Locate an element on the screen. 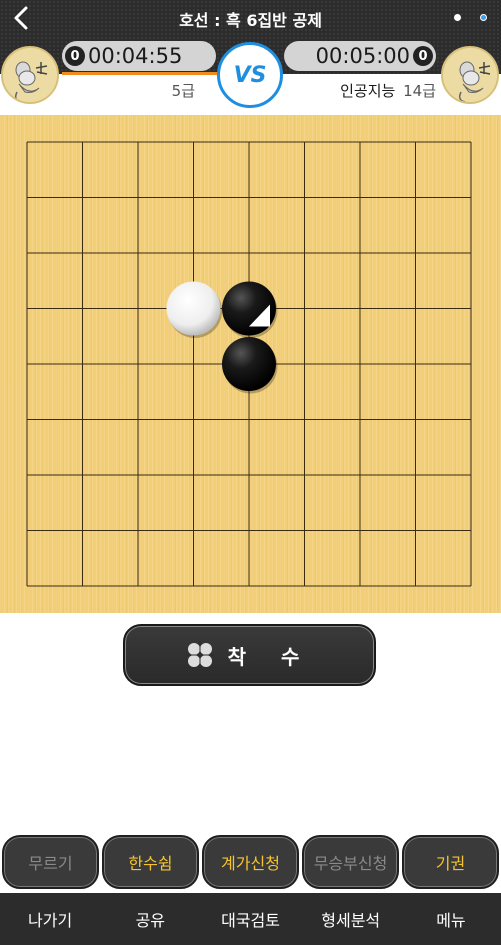  right-player-name: 인공지능 is located at coordinates (368, 91).